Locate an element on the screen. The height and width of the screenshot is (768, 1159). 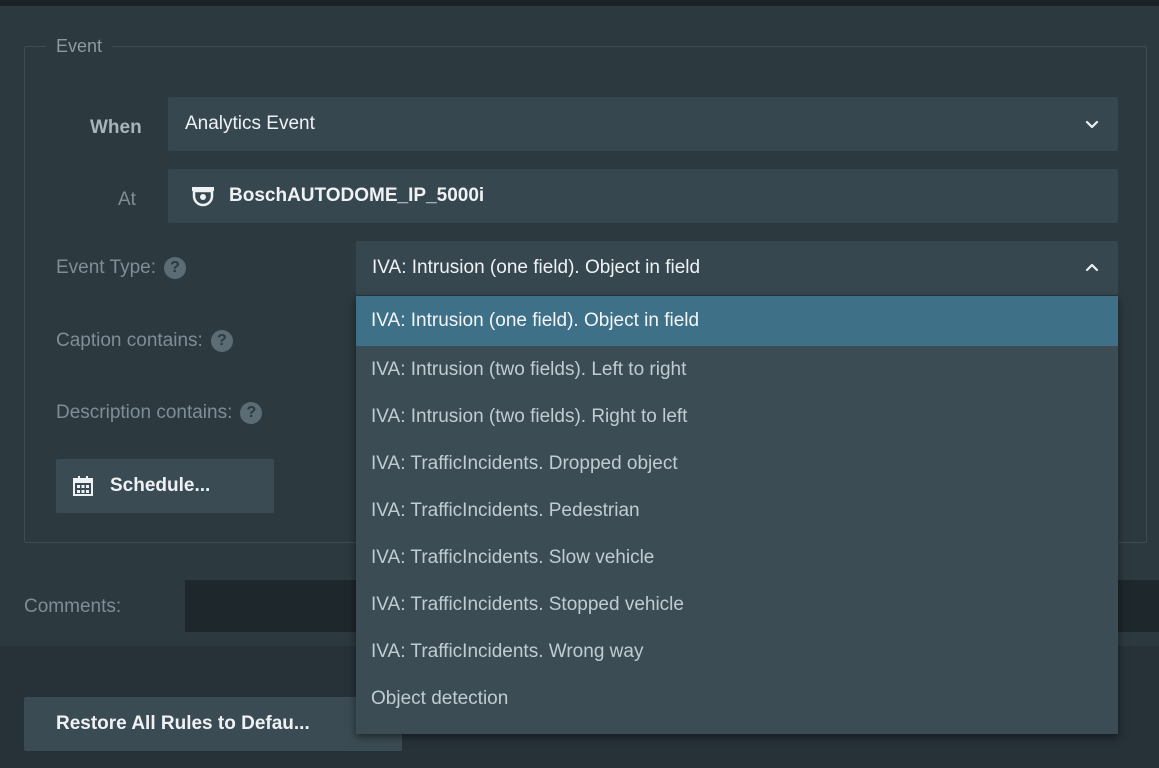
event-type-label: Event Type:? is located at coordinates (121, 268).